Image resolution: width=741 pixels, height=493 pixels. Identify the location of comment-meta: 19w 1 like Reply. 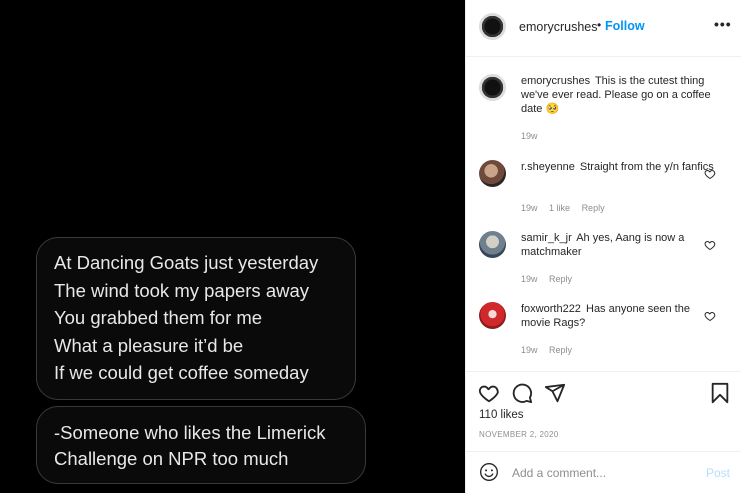
(567, 208).